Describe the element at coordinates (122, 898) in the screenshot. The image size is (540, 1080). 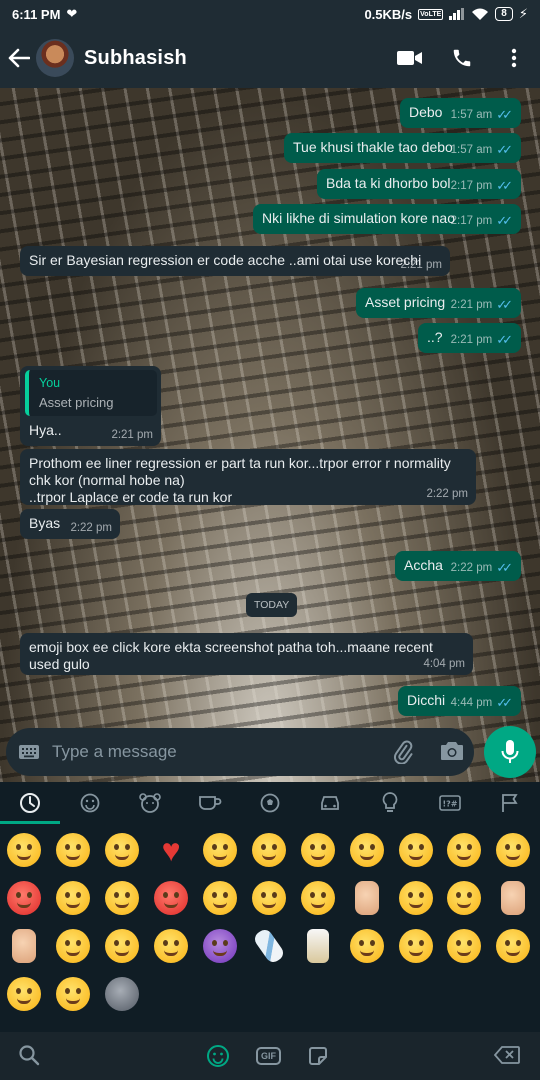
I see `emoji-smiling-blush` at that location.